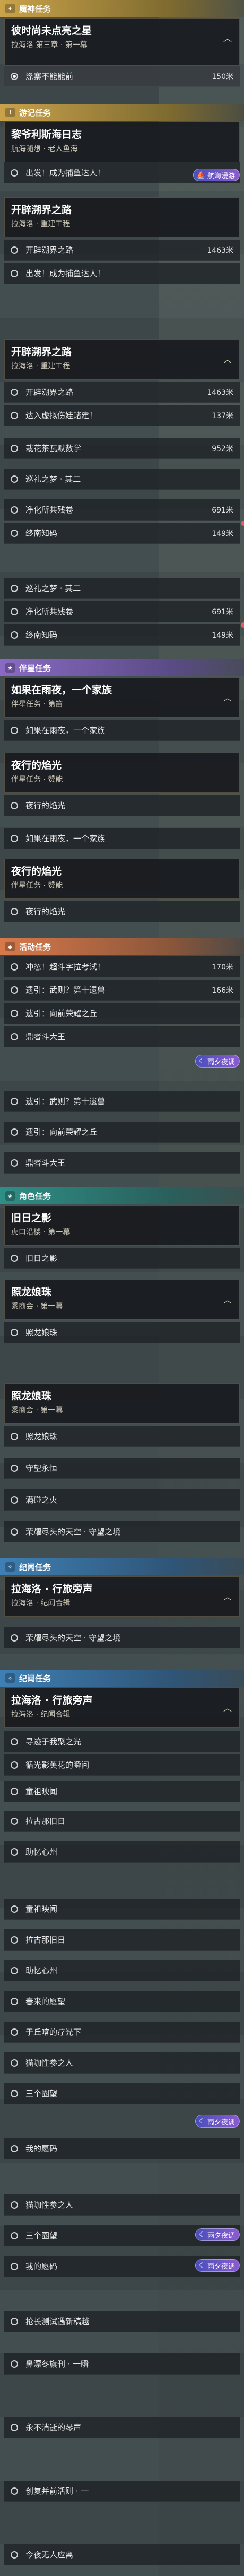 This screenshot has height=2576, width=244. I want to click on quest-card: 如果在雨夜，一个家族 伴星任务 · 第笛 ︿, so click(122, 697).